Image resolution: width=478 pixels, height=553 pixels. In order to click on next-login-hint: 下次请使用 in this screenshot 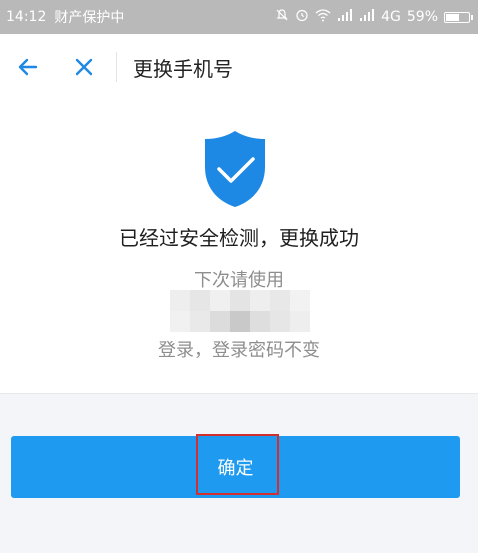, I will do `click(239, 280)`.